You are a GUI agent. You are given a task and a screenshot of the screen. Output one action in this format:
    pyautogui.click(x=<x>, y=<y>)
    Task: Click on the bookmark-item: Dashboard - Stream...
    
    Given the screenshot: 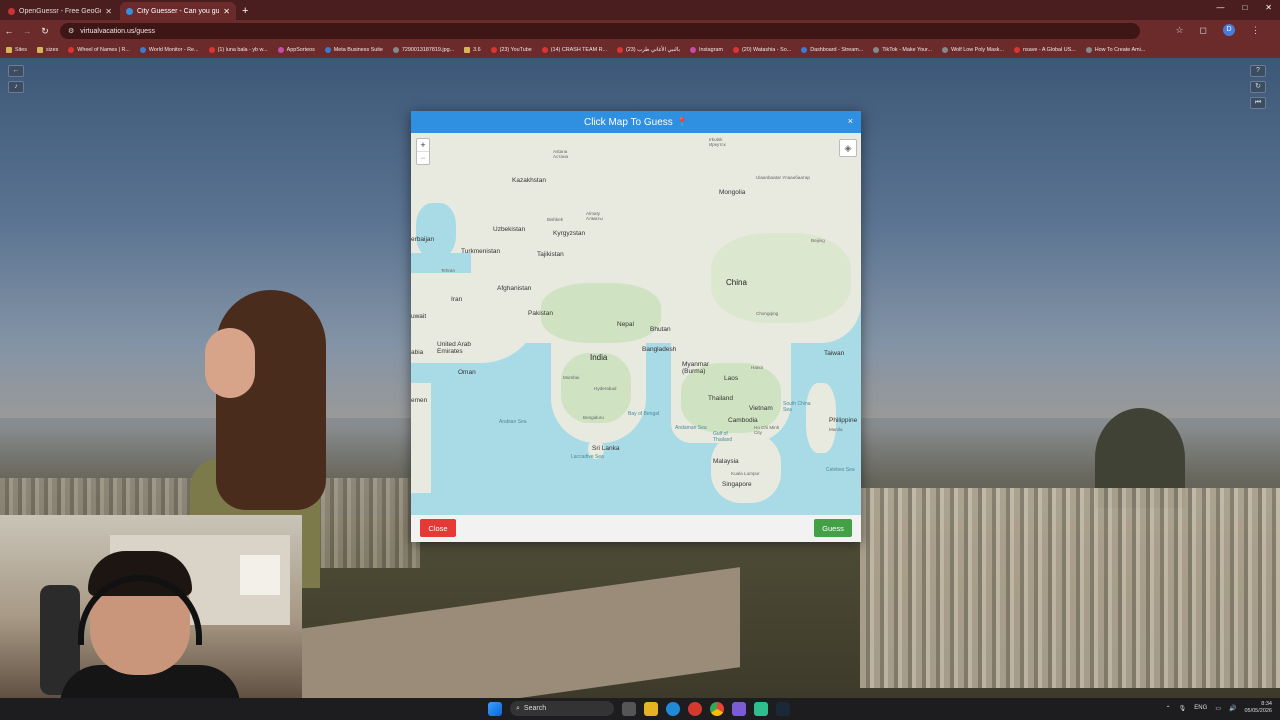 What is the action you would take?
    pyautogui.click(x=832, y=50)
    